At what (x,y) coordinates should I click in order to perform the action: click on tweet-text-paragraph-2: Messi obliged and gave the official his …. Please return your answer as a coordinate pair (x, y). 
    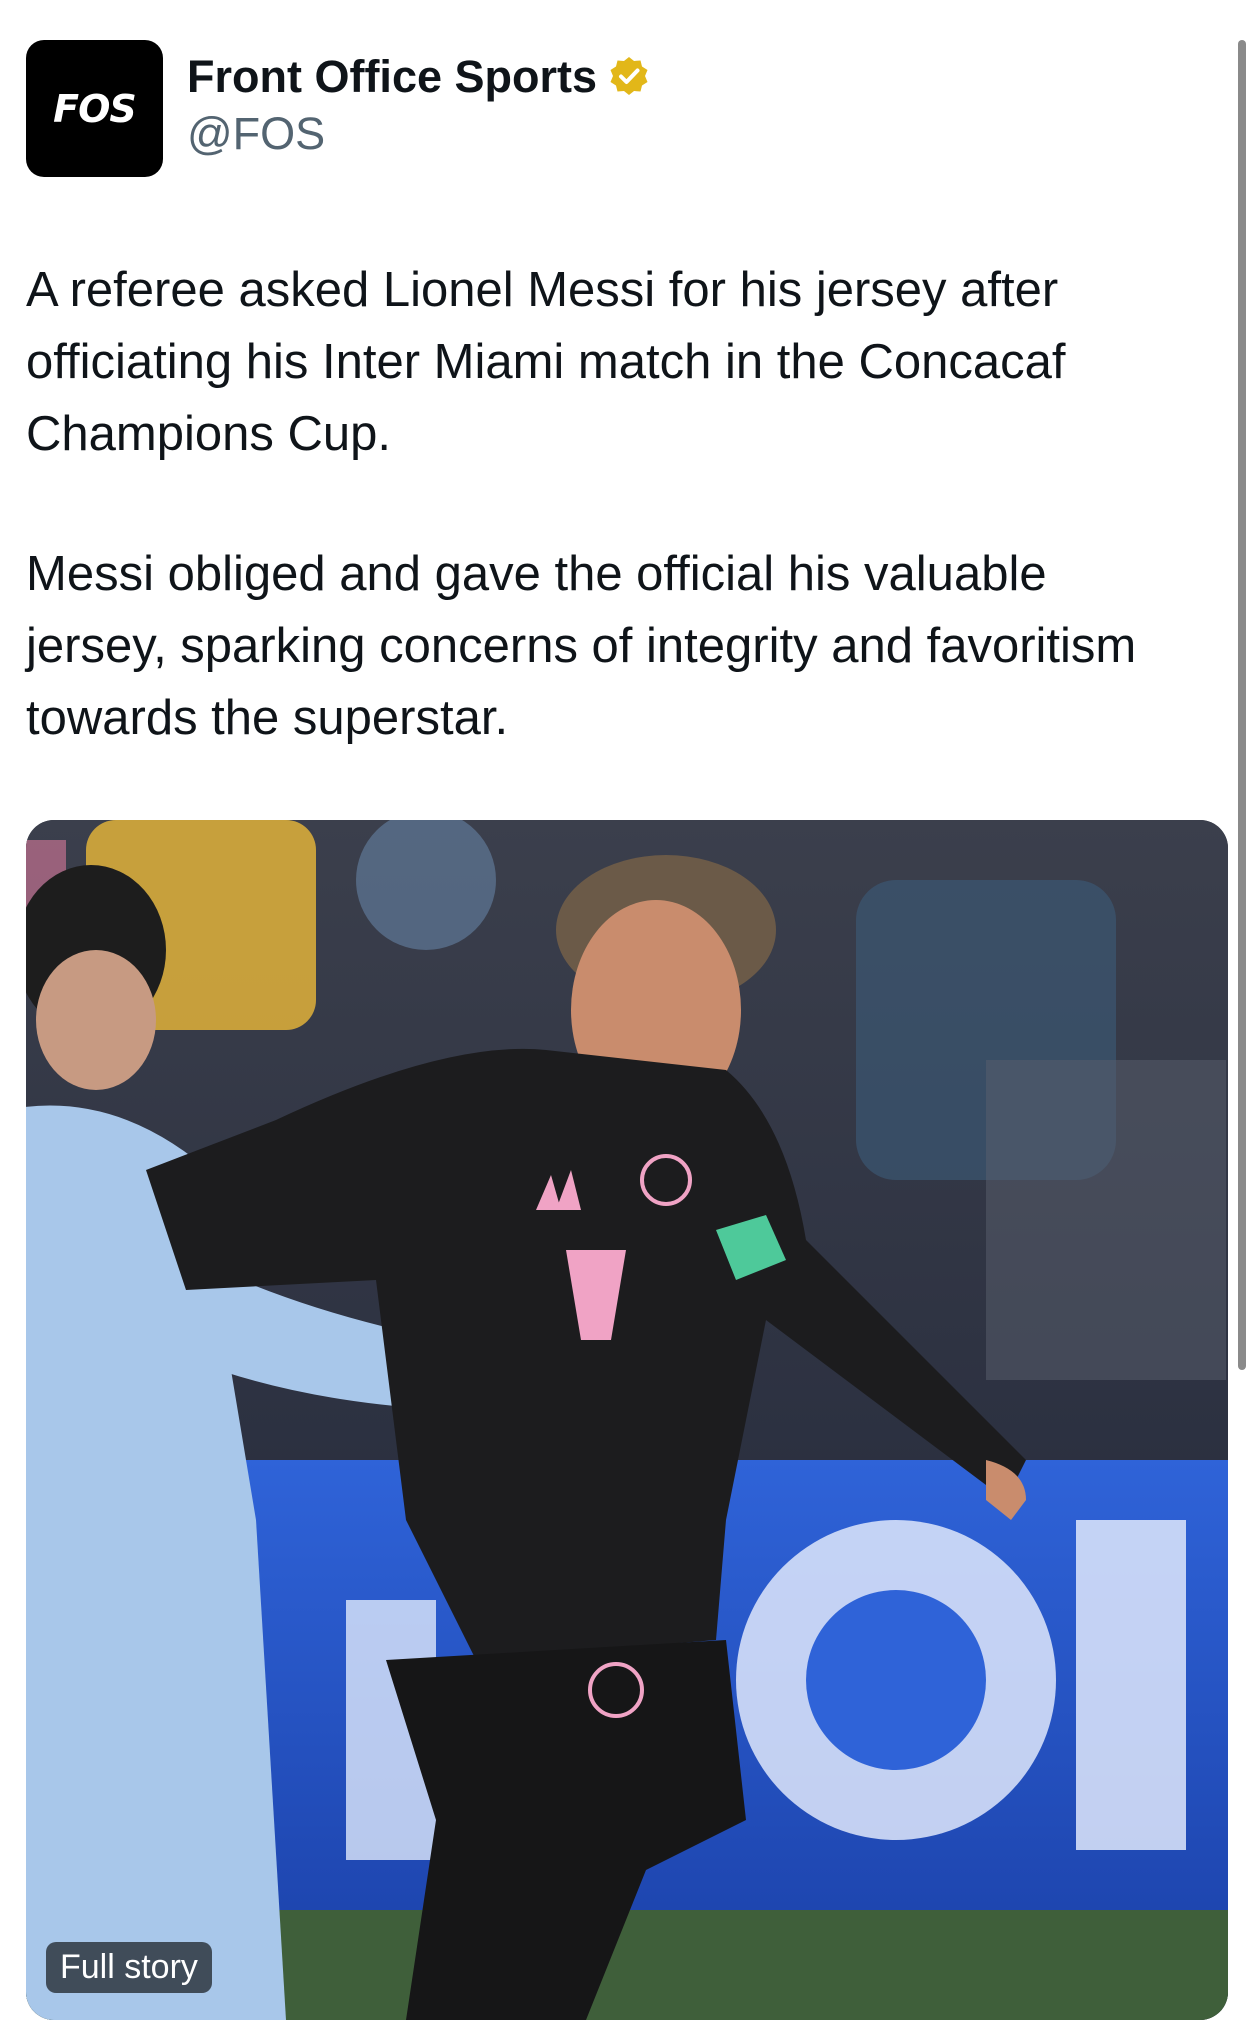
    Looking at the image, I should click on (581, 646).